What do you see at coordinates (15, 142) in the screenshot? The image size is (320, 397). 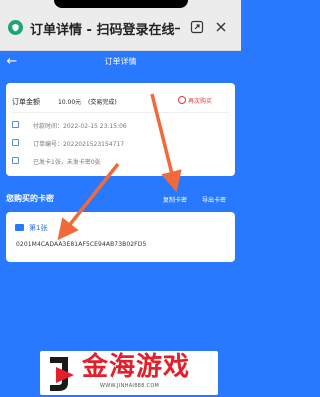 I see `document-icon` at bounding box center [15, 142].